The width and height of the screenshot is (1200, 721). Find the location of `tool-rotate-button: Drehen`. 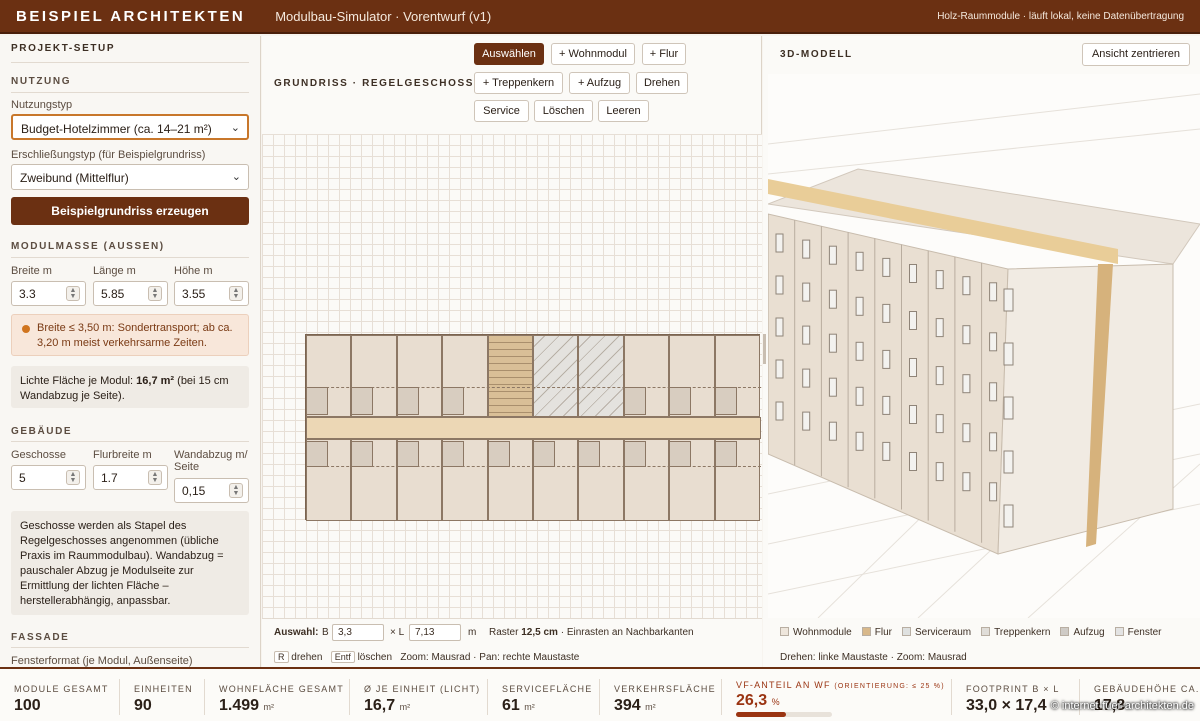

tool-rotate-button: Drehen is located at coordinates (662, 83).